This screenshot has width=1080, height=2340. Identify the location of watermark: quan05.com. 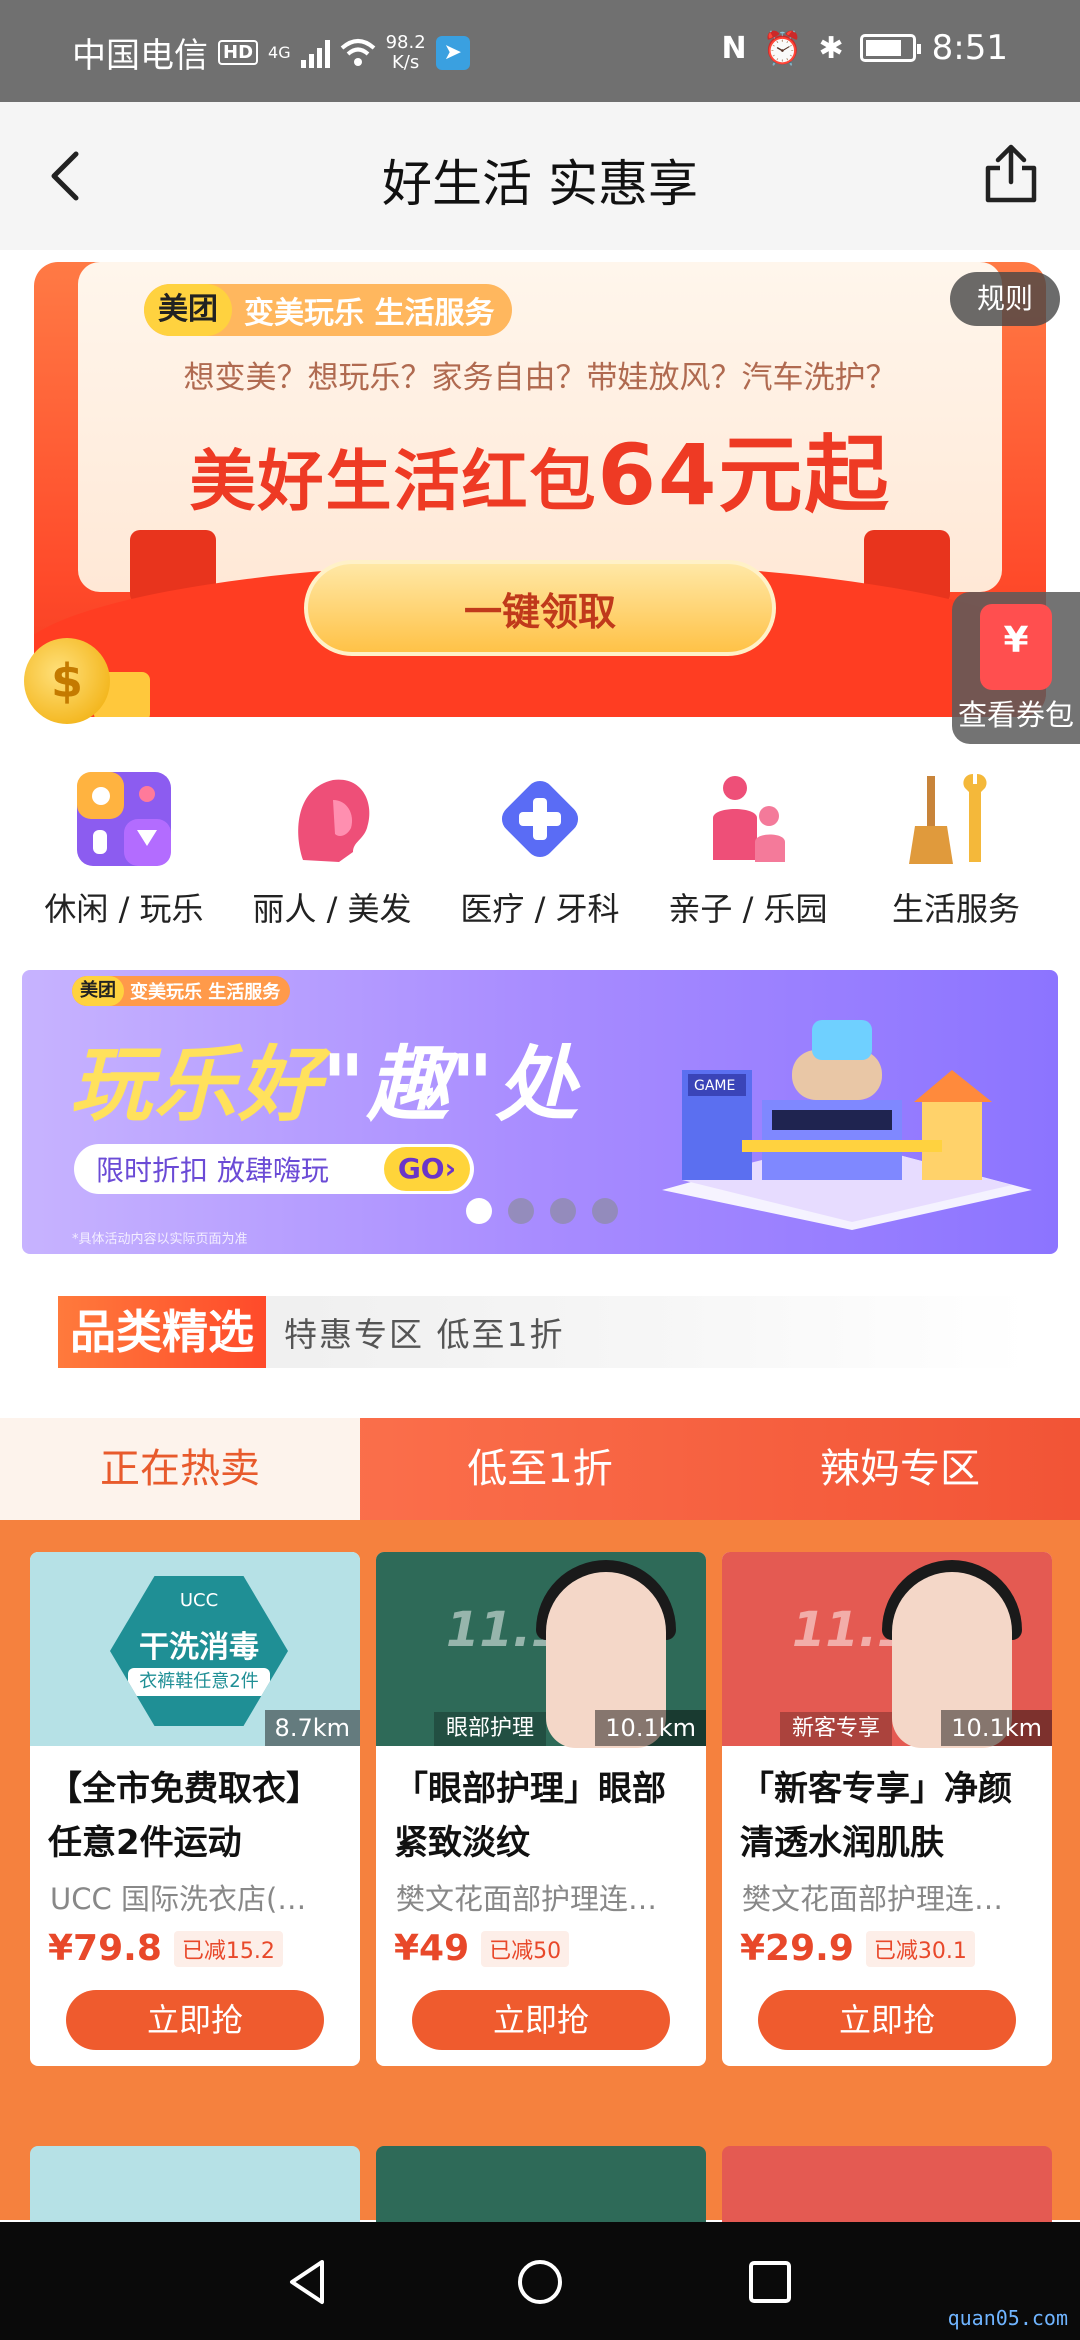
(1007, 2318).